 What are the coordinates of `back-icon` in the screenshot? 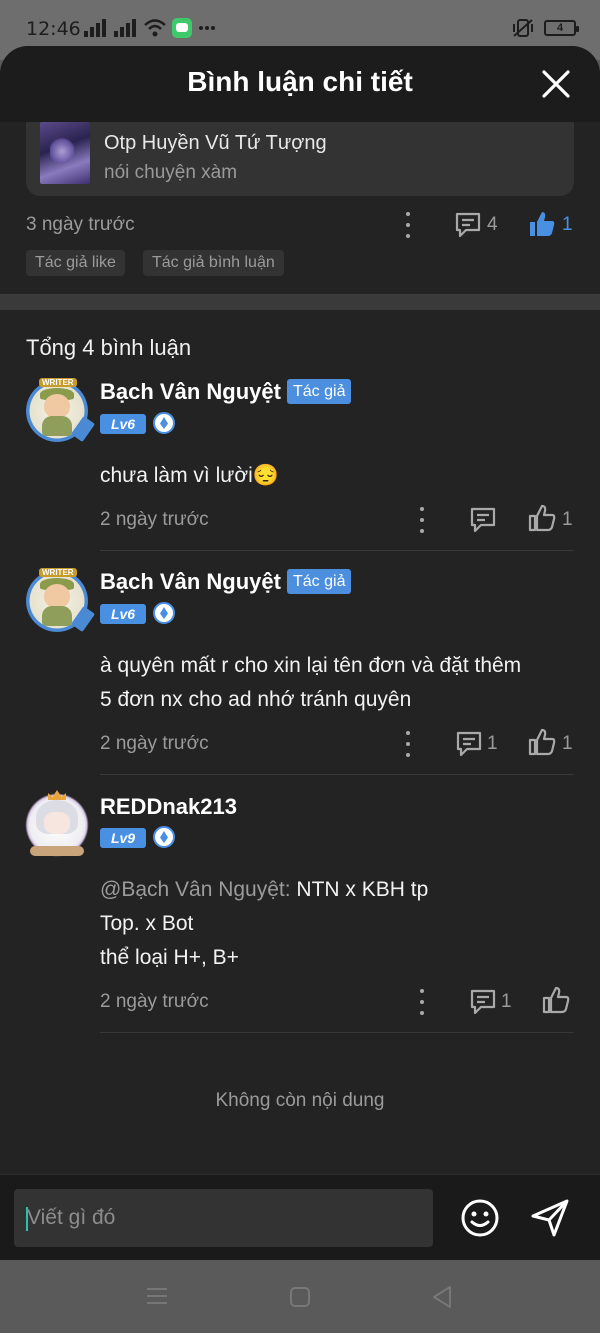 It's located at (442, 1297).